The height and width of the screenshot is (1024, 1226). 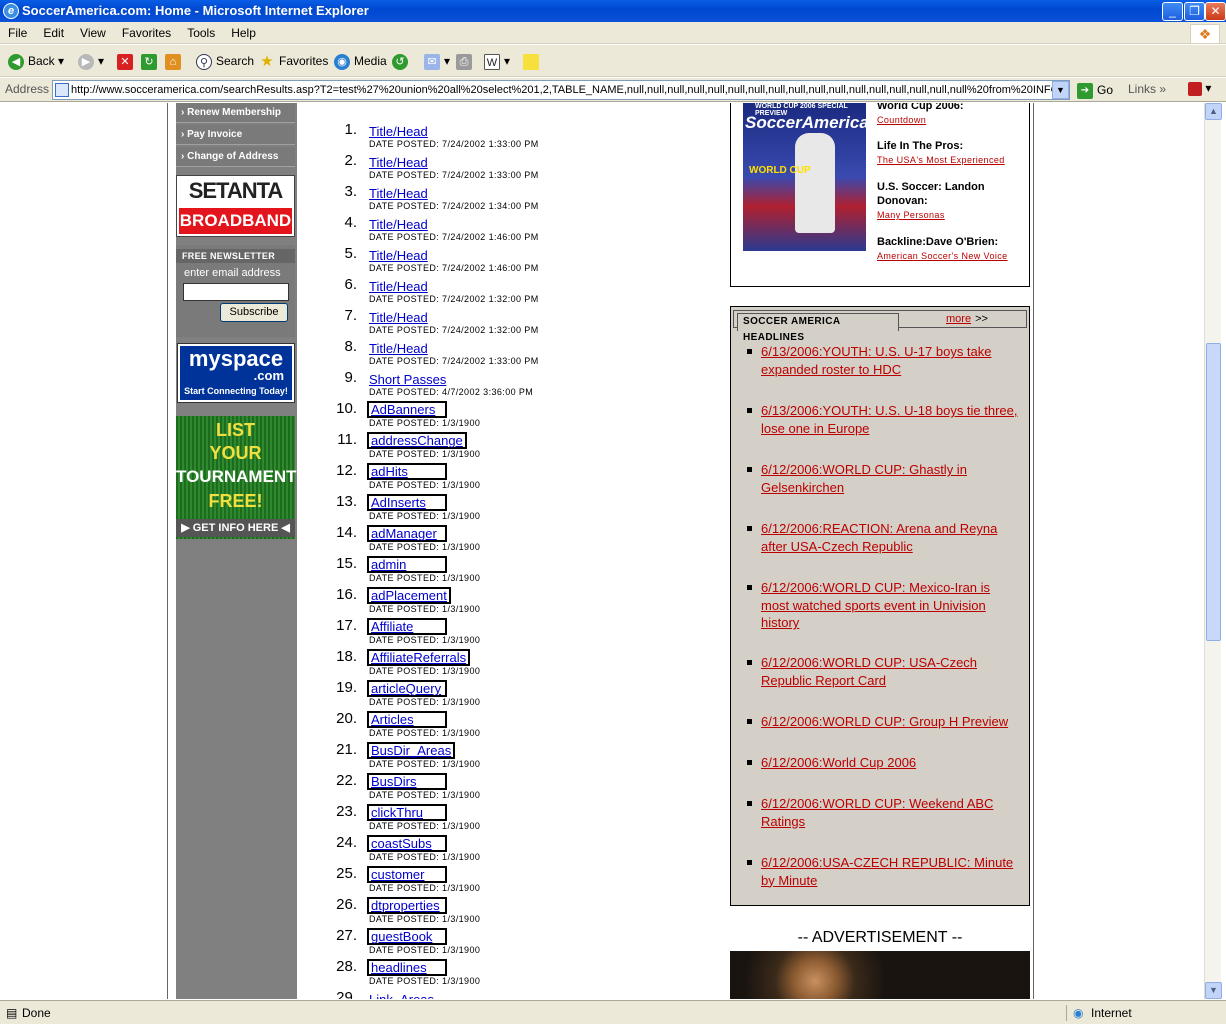 I want to click on addon-icon, so click(x=1195, y=88).